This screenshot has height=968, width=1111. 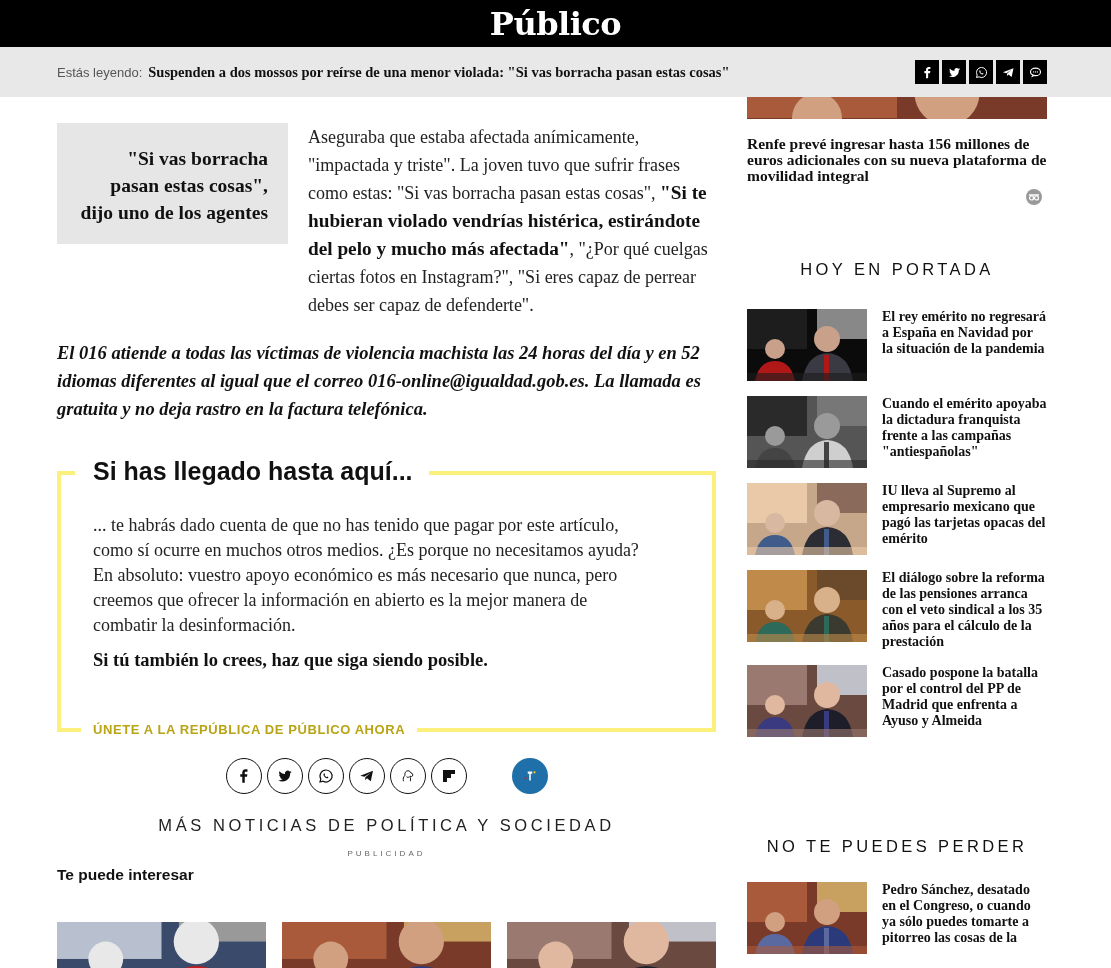 What do you see at coordinates (407, 776) in the screenshot?
I see `meneame-share-button` at bounding box center [407, 776].